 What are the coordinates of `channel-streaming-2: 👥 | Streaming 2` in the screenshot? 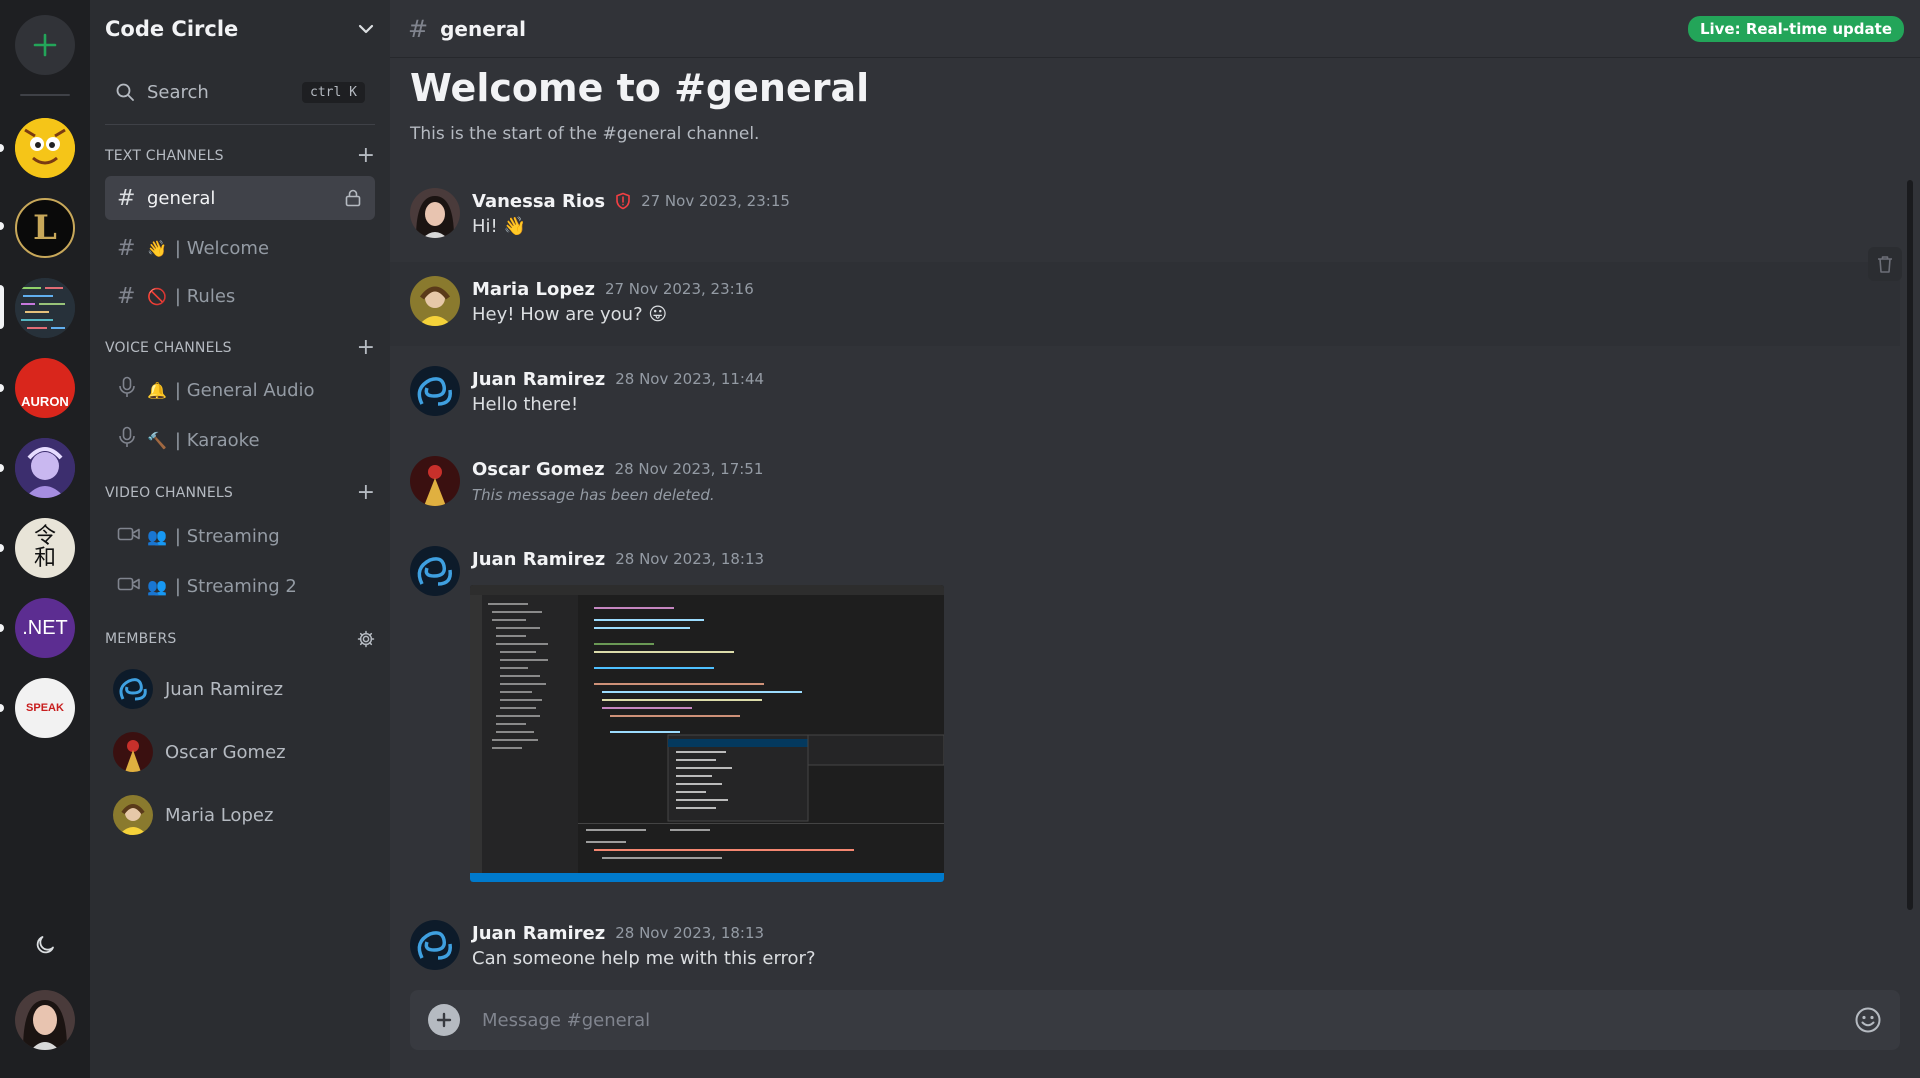 It's located at (240, 586).